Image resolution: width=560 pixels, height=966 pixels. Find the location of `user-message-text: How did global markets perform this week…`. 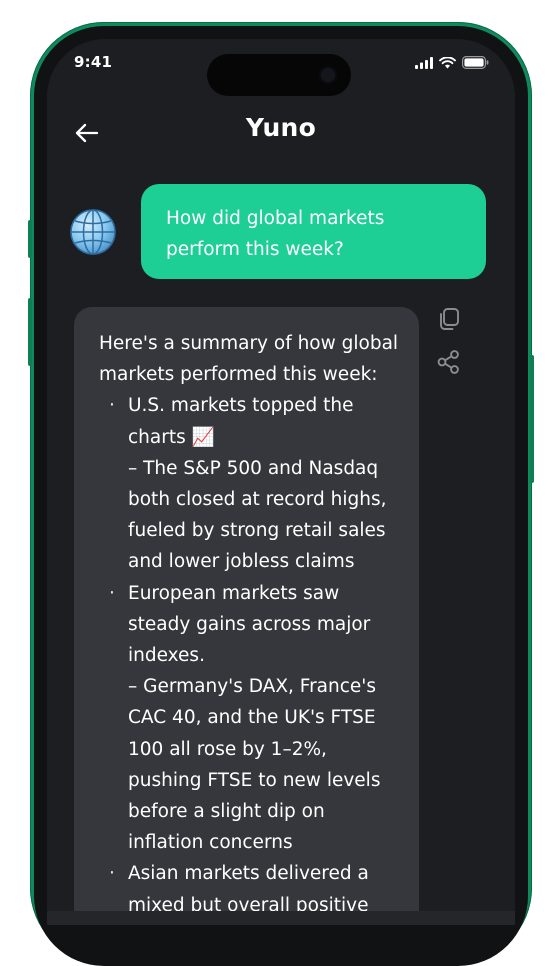

user-message-text: How did global markets perform this week… is located at coordinates (275, 234).